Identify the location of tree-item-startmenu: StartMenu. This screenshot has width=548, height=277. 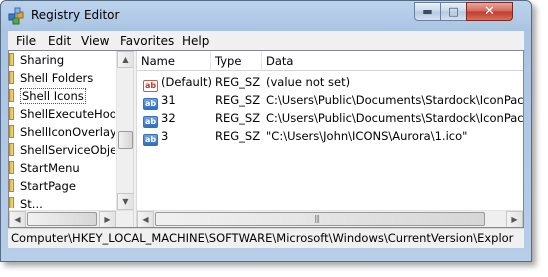
(62, 168).